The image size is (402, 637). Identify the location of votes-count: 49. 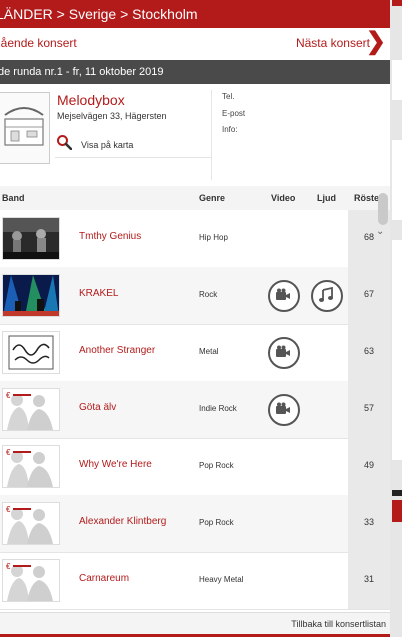
(368, 465).